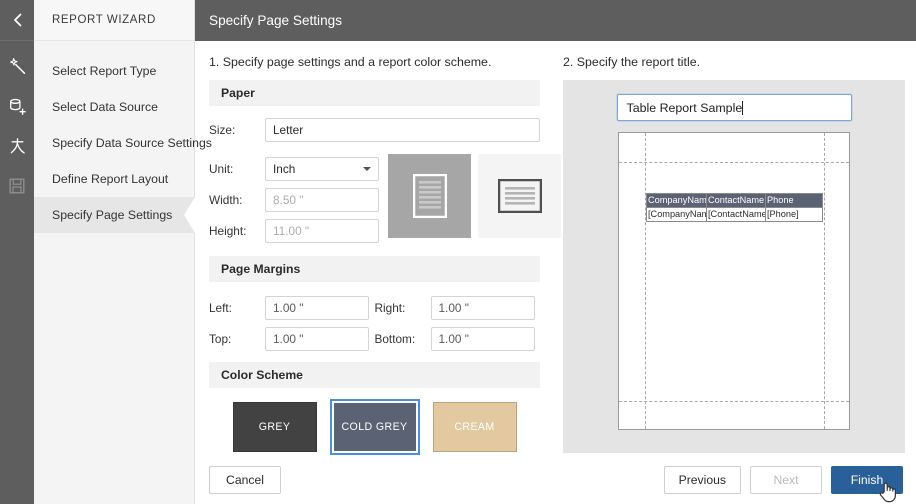 This screenshot has width=916, height=504. I want to click on preview-header-cell: ContactName, so click(736, 200).